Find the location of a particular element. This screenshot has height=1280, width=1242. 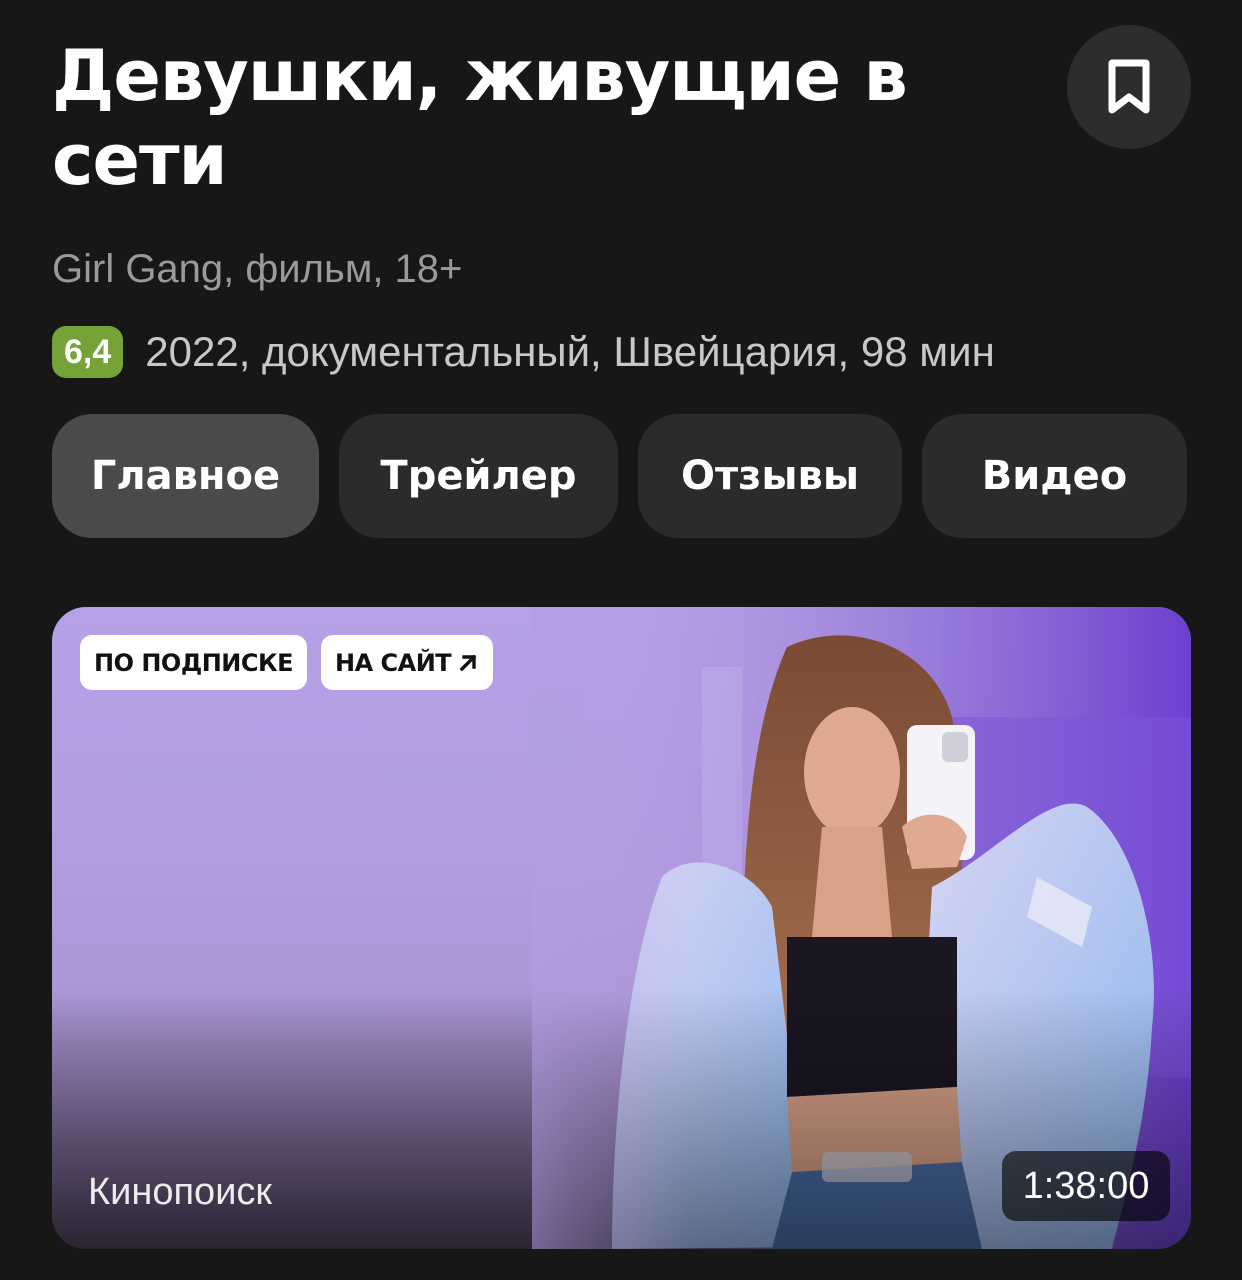

subscription-badge-label: ПО ПОДПИСКЕ is located at coordinates (194, 662).